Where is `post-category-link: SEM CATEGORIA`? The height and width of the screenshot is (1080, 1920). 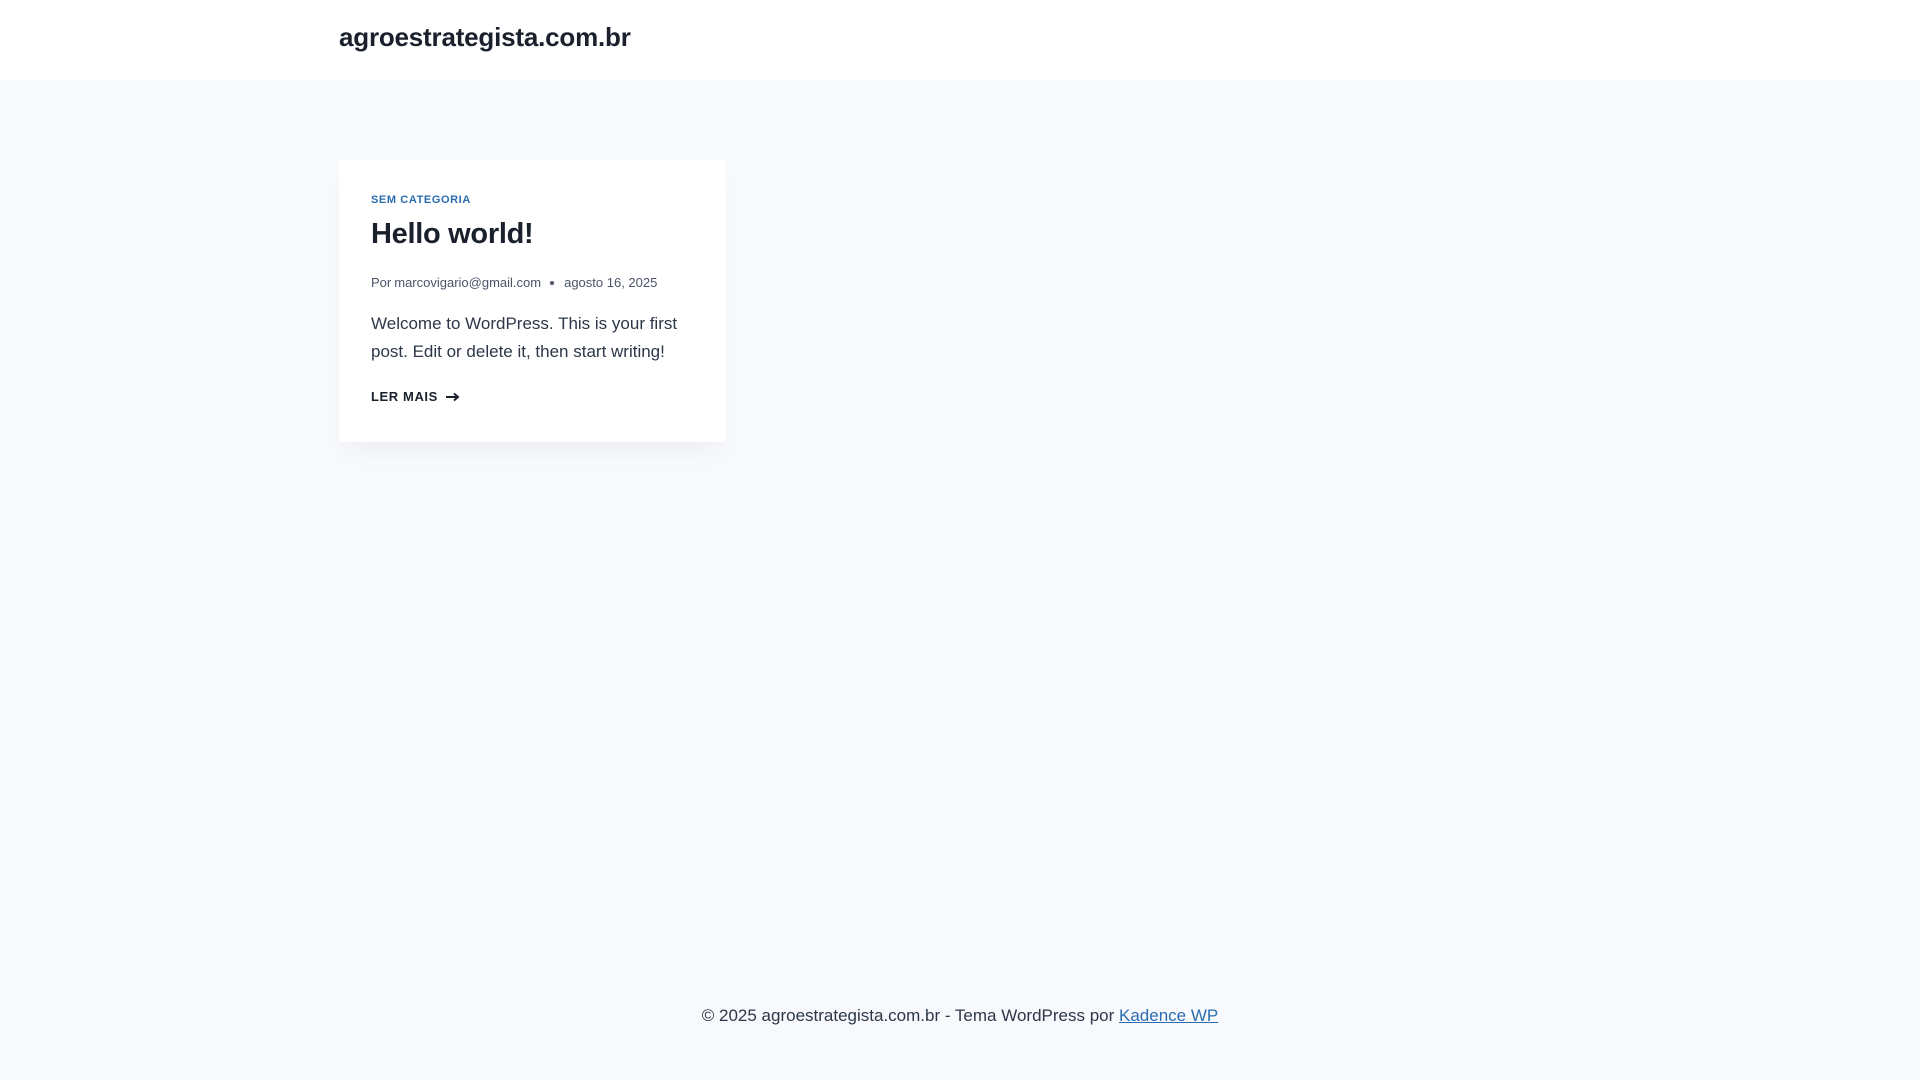
post-category-link: SEM CATEGORIA is located at coordinates (421, 200).